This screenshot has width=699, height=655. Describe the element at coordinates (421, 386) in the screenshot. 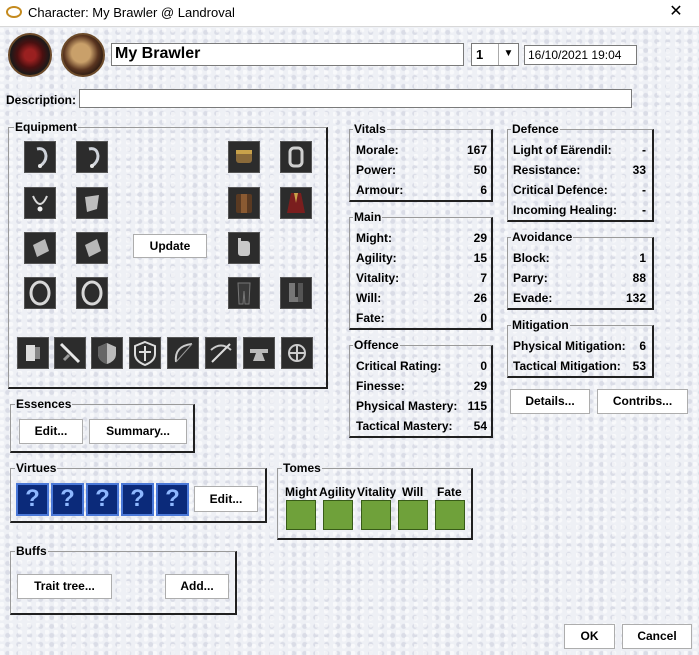

I see `finesse-row: Finesse: 29` at that location.